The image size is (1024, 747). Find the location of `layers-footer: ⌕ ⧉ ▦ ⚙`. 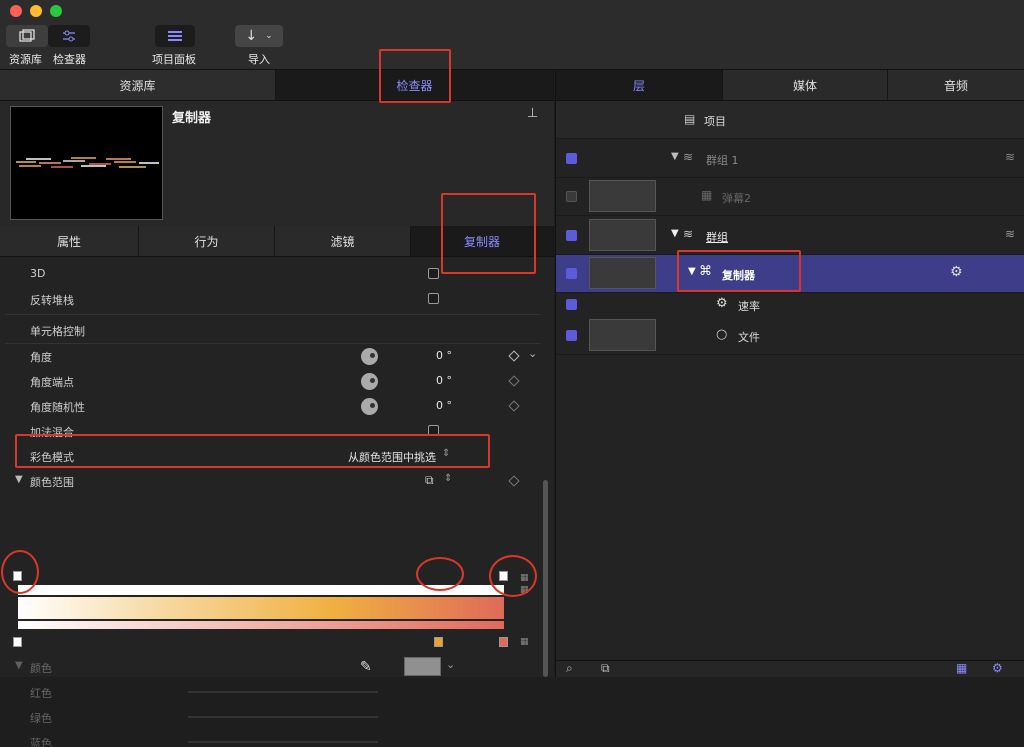

layers-footer: ⌕ ⧉ ▦ ⚙ is located at coordinates (790, 668).